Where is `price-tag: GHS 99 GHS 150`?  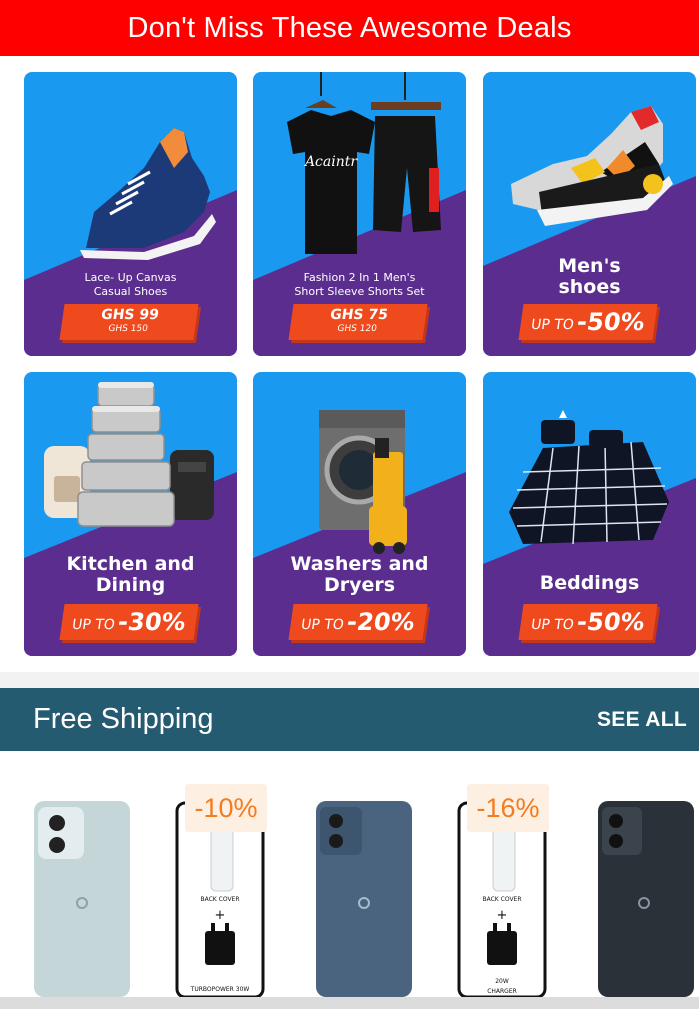 price-tag: GHS 99 GHS 150 is located at coordinates (129, 322).